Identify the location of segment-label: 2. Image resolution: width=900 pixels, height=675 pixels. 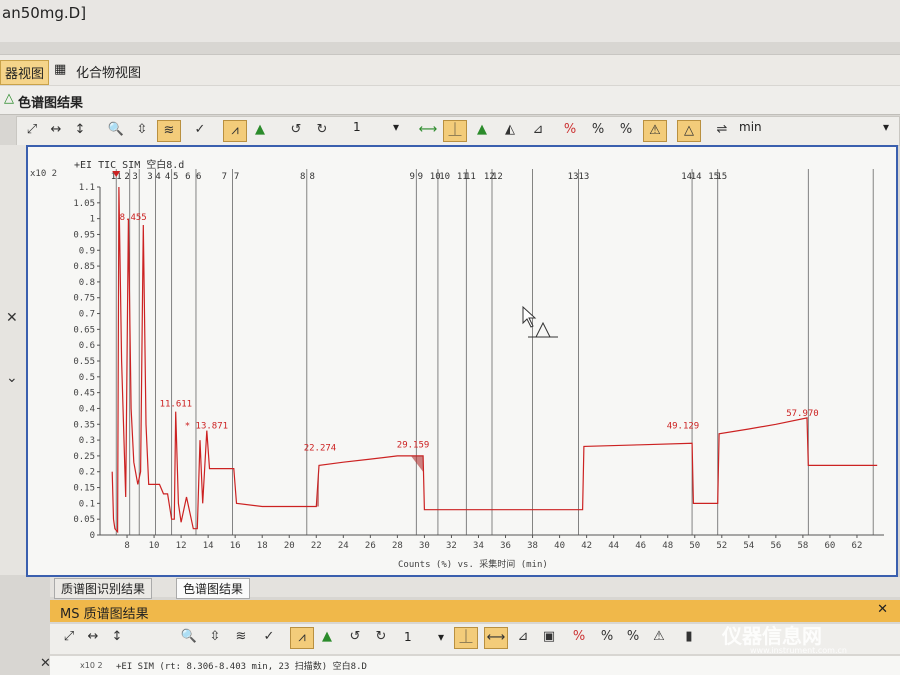
(126, 177).